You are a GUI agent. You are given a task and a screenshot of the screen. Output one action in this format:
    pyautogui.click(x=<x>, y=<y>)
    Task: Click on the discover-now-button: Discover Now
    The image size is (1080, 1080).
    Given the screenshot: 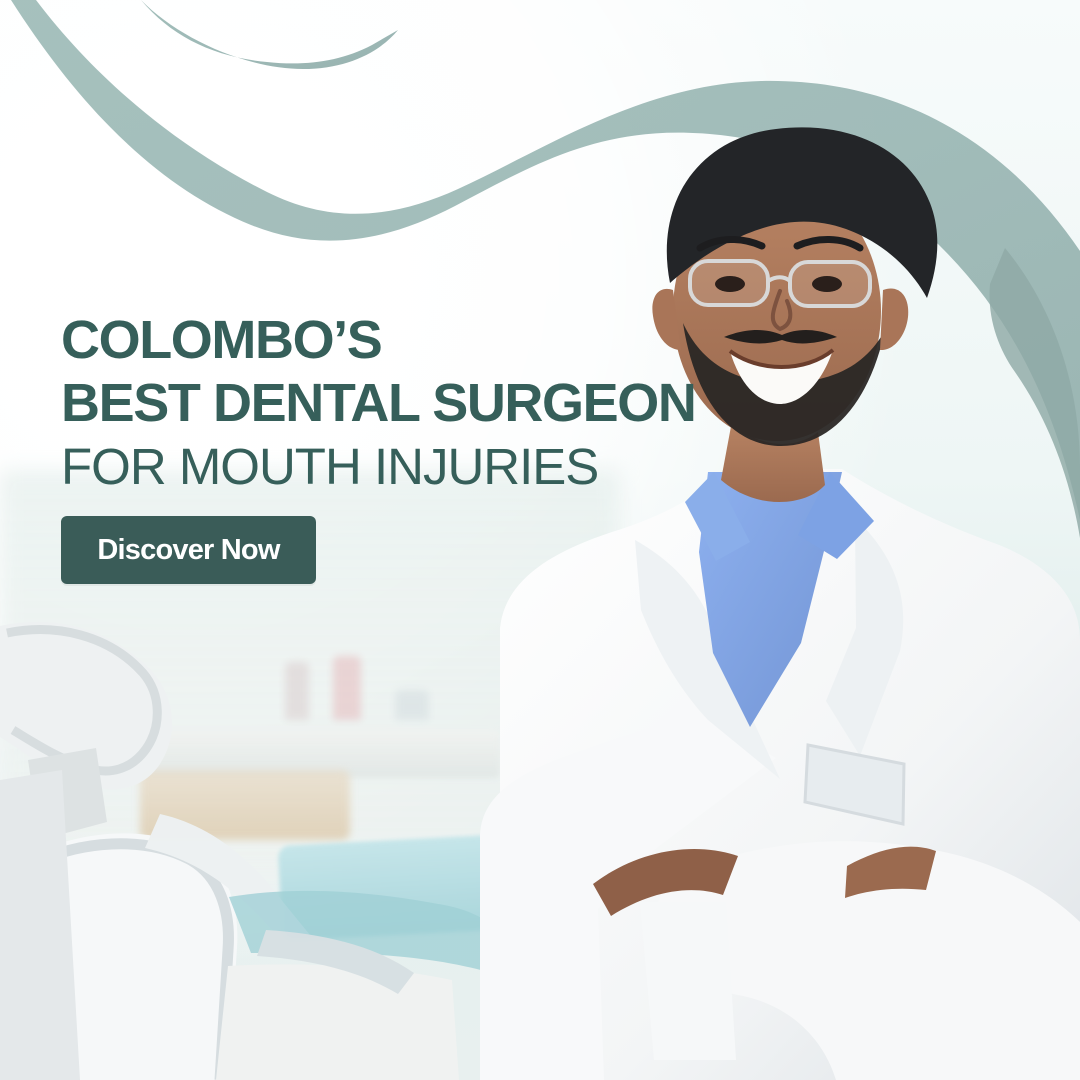 What is the action you would take?
    pyautogui.click(x=188, y=550)
    